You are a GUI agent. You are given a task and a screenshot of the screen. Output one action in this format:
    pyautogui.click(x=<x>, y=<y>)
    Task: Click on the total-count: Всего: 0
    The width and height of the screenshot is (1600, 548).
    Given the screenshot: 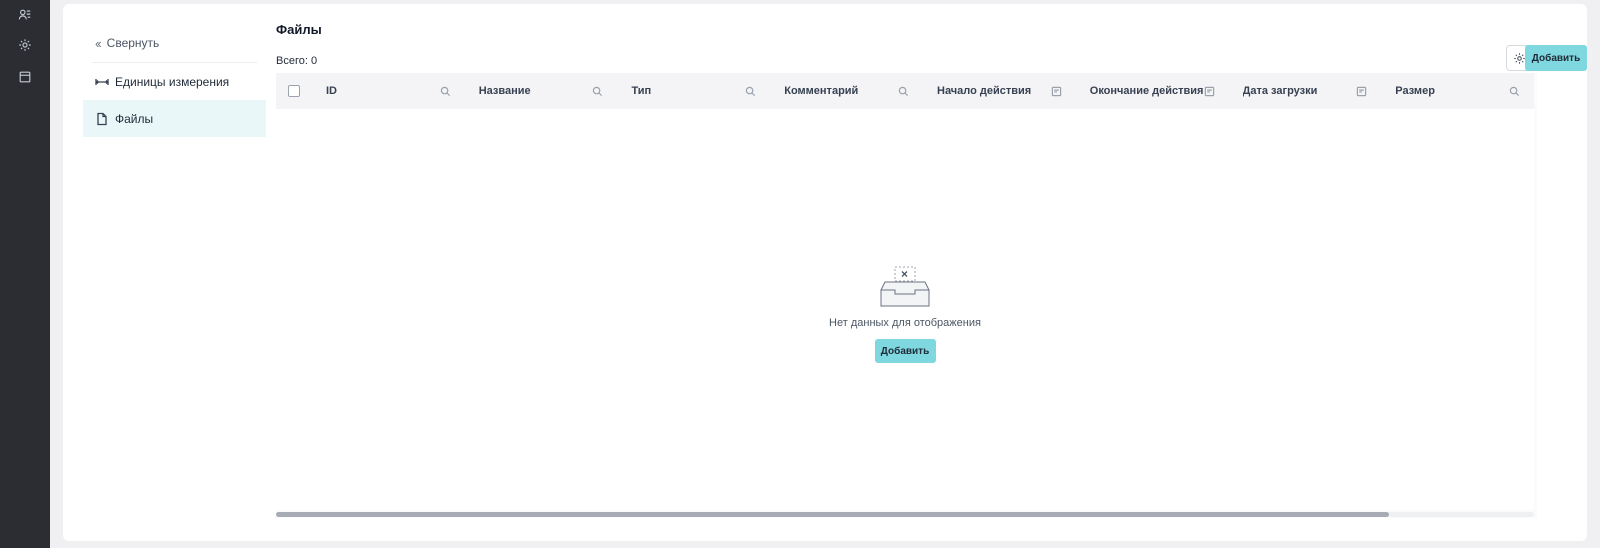 What is the action you would take?
    pyautogui.click(x=297, y=61)
    